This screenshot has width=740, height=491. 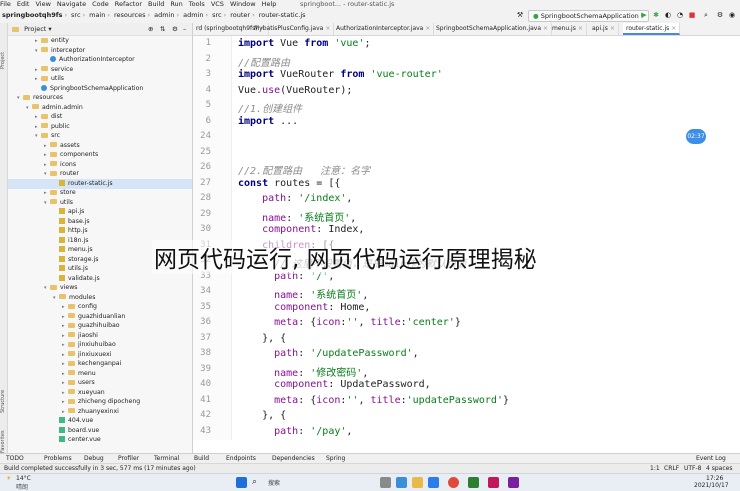 I want to click on breadcrumb-item: src, so click(x=76, y=15).